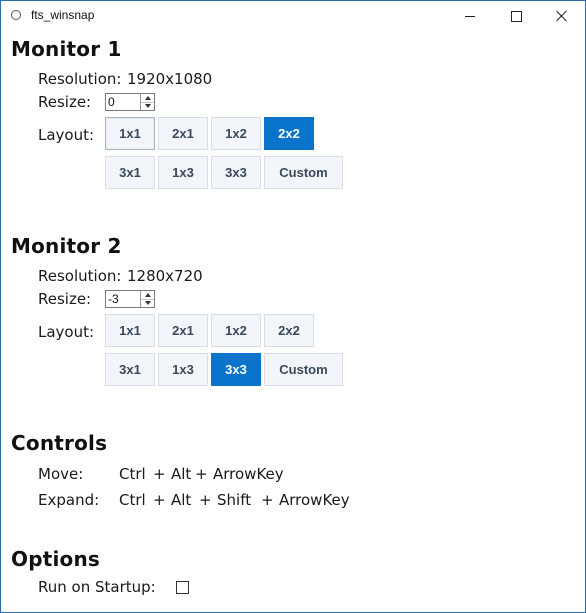 This screenshot has height=613, width=586. Describe the element at coordinates (97, 587) in the screenshot. I see `run-on-startup-label: Run on Startup:` at that location.